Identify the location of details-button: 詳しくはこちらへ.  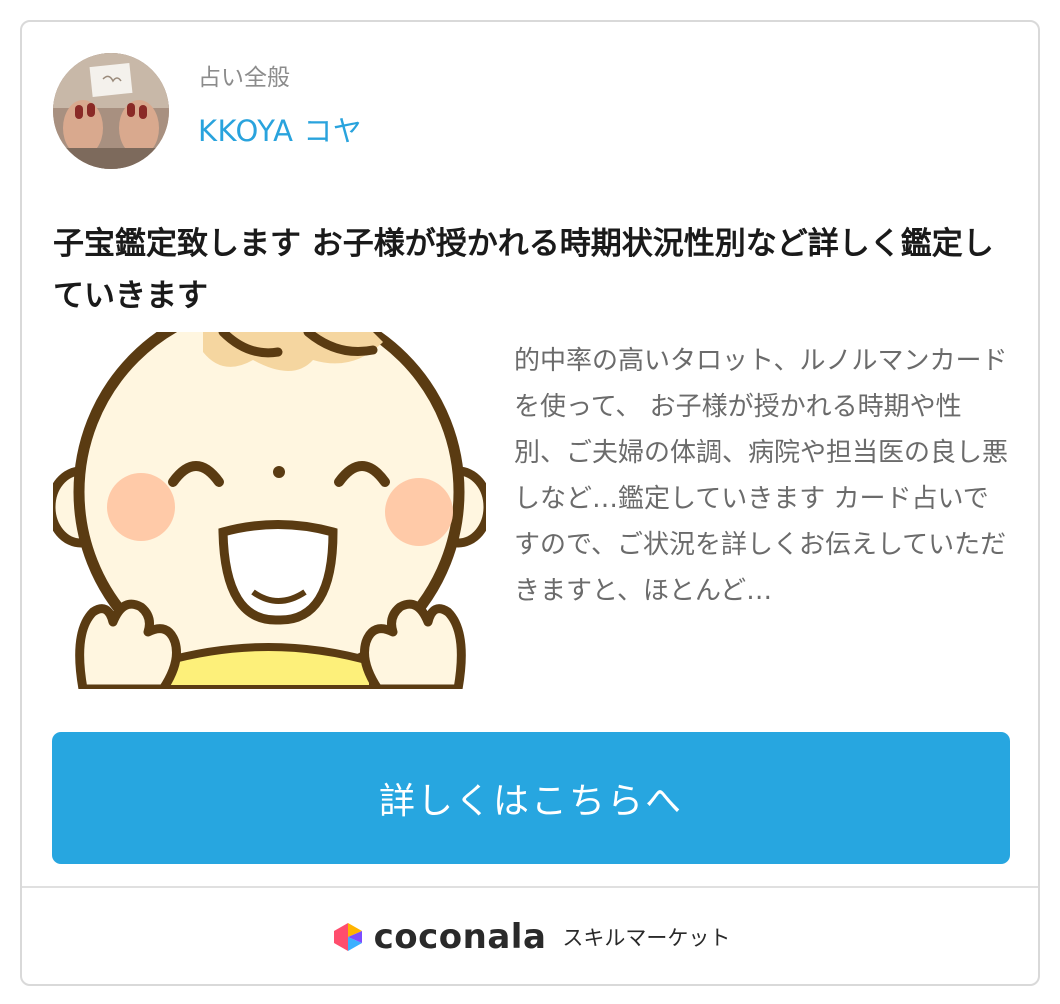
(531, 798).